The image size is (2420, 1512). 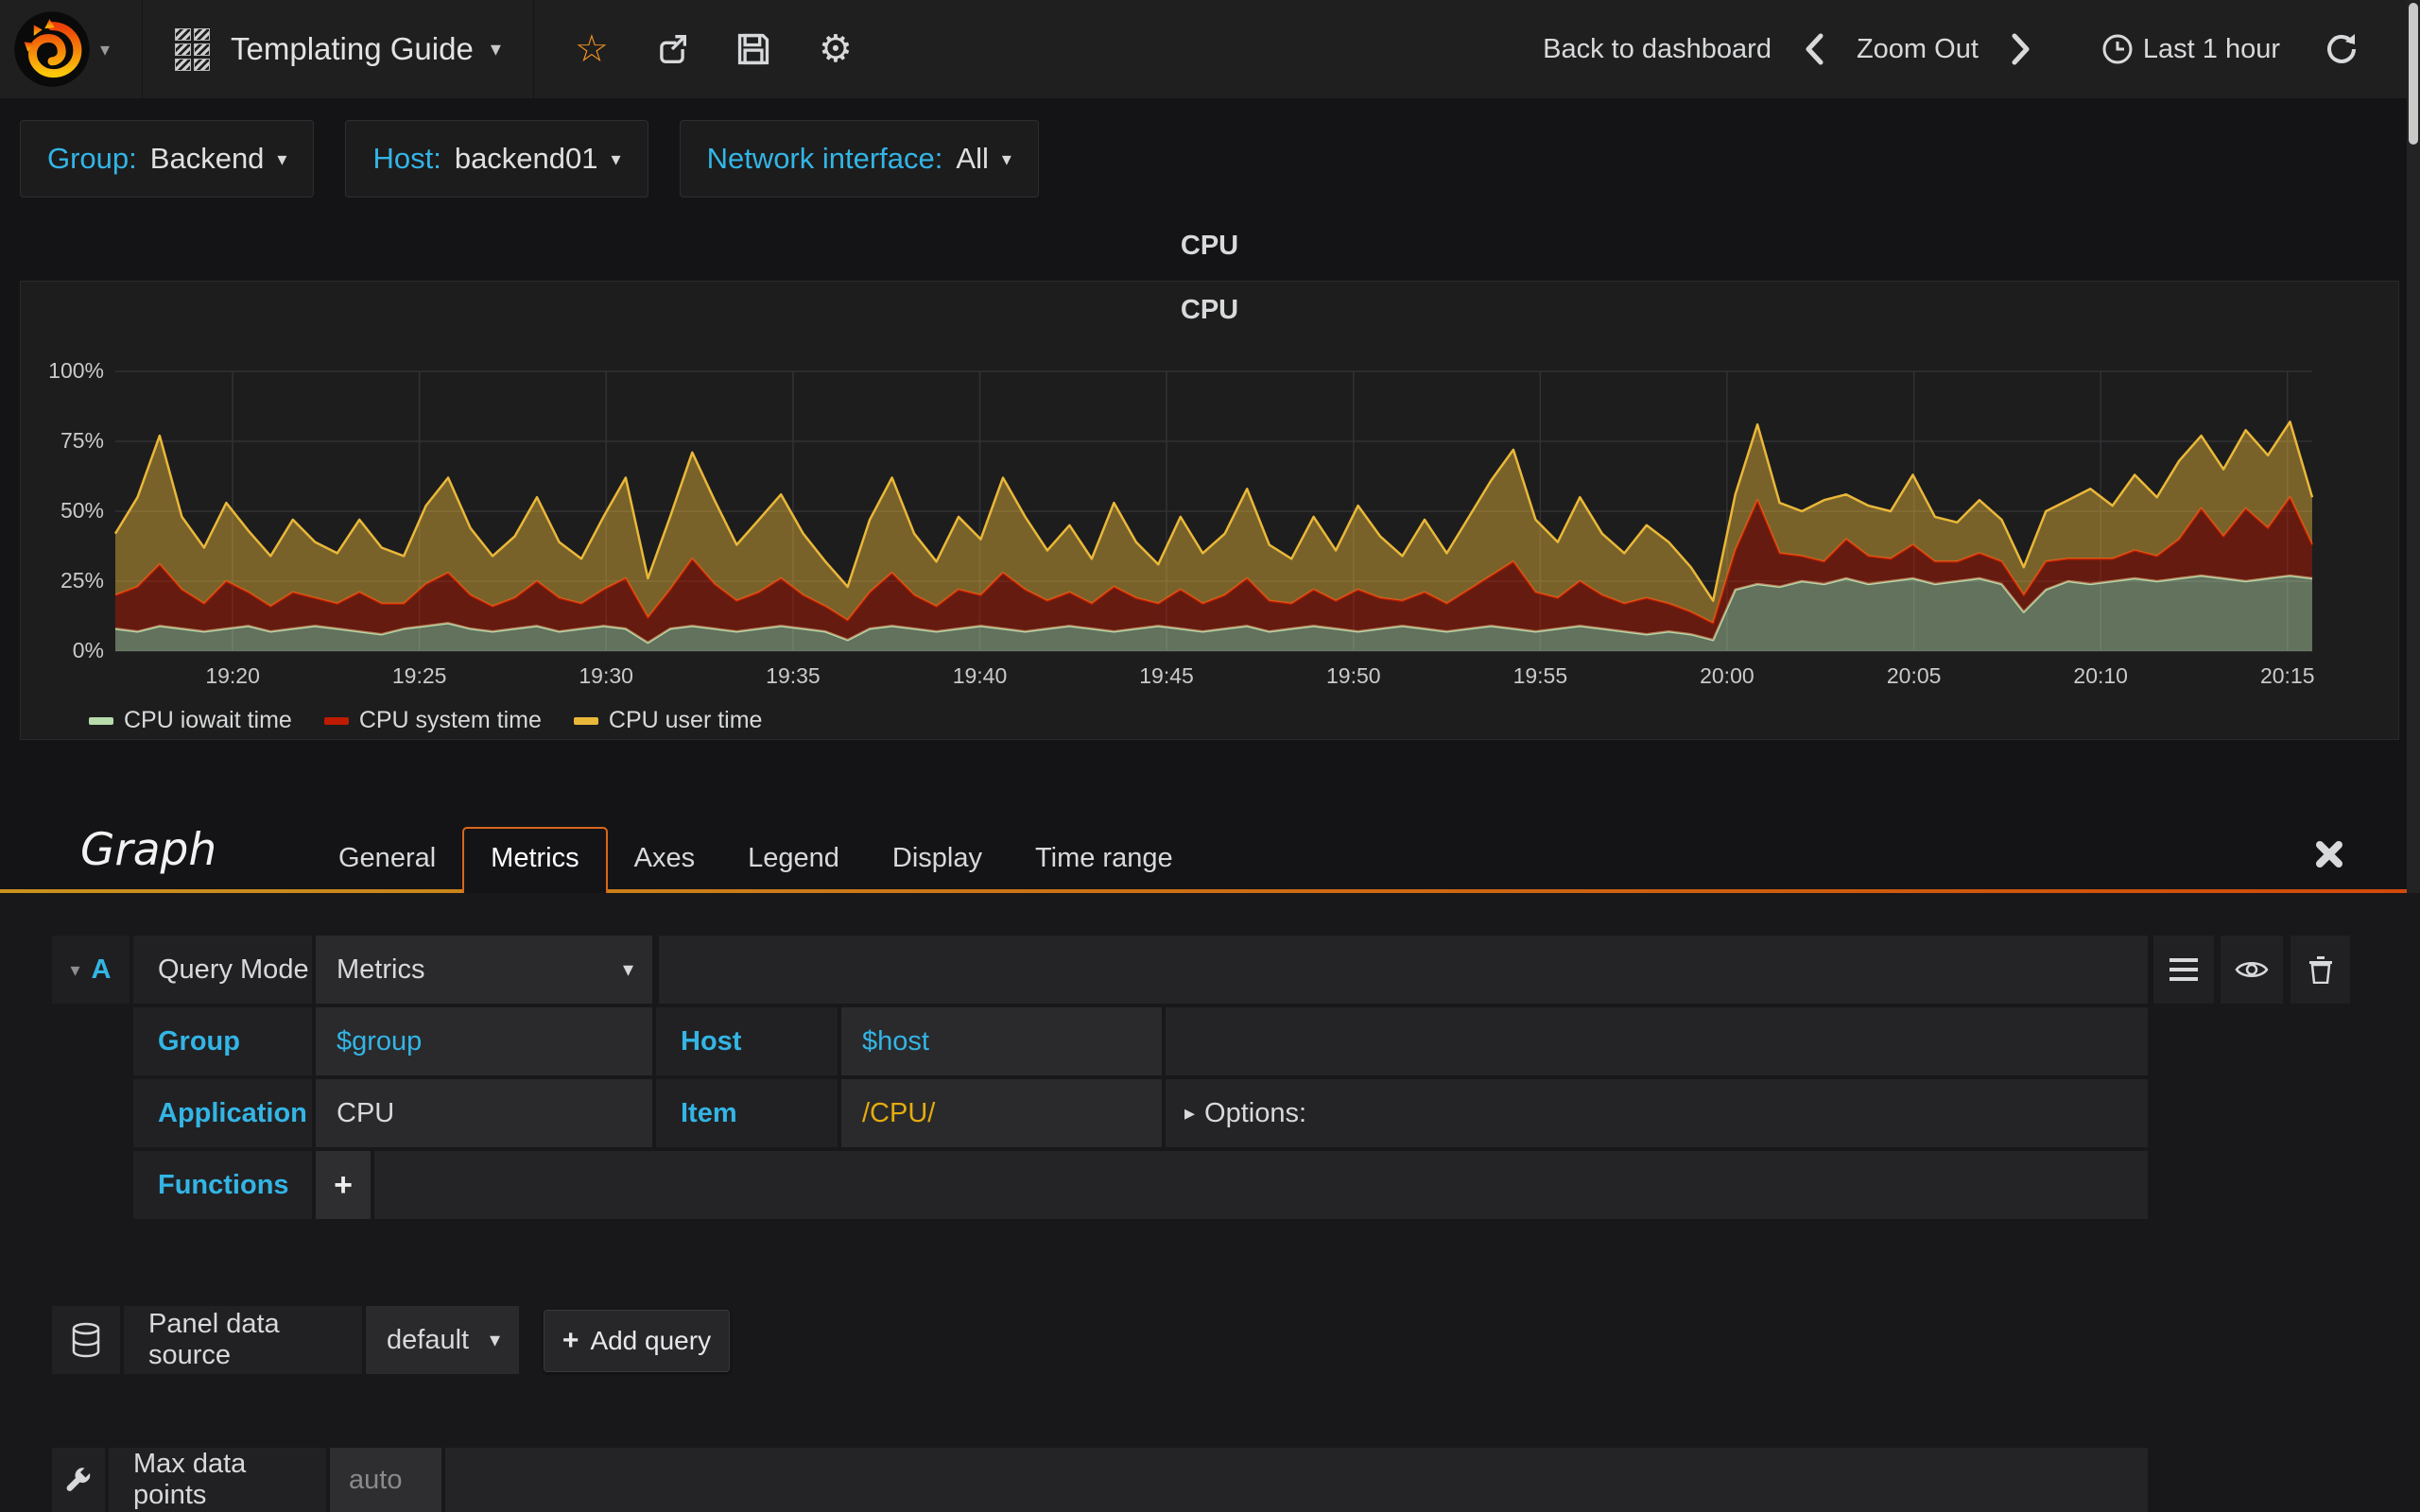 What do you see at coordinates (484, 1041) in the screenshot?
I see `group-input: $group` at bounding box center [484, 1041].